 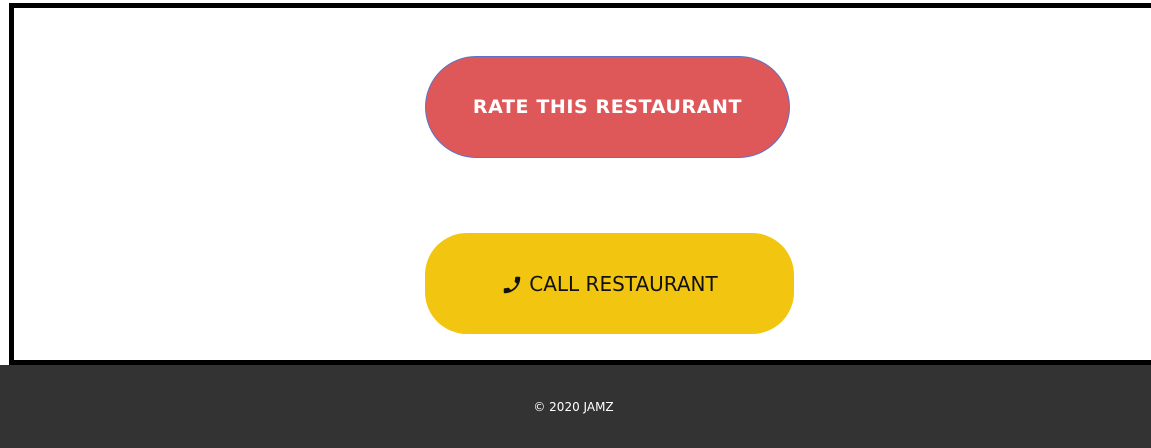 I want to click on call-restaurant-button: CALL RESTAURANT, so click(x=609, y=283).